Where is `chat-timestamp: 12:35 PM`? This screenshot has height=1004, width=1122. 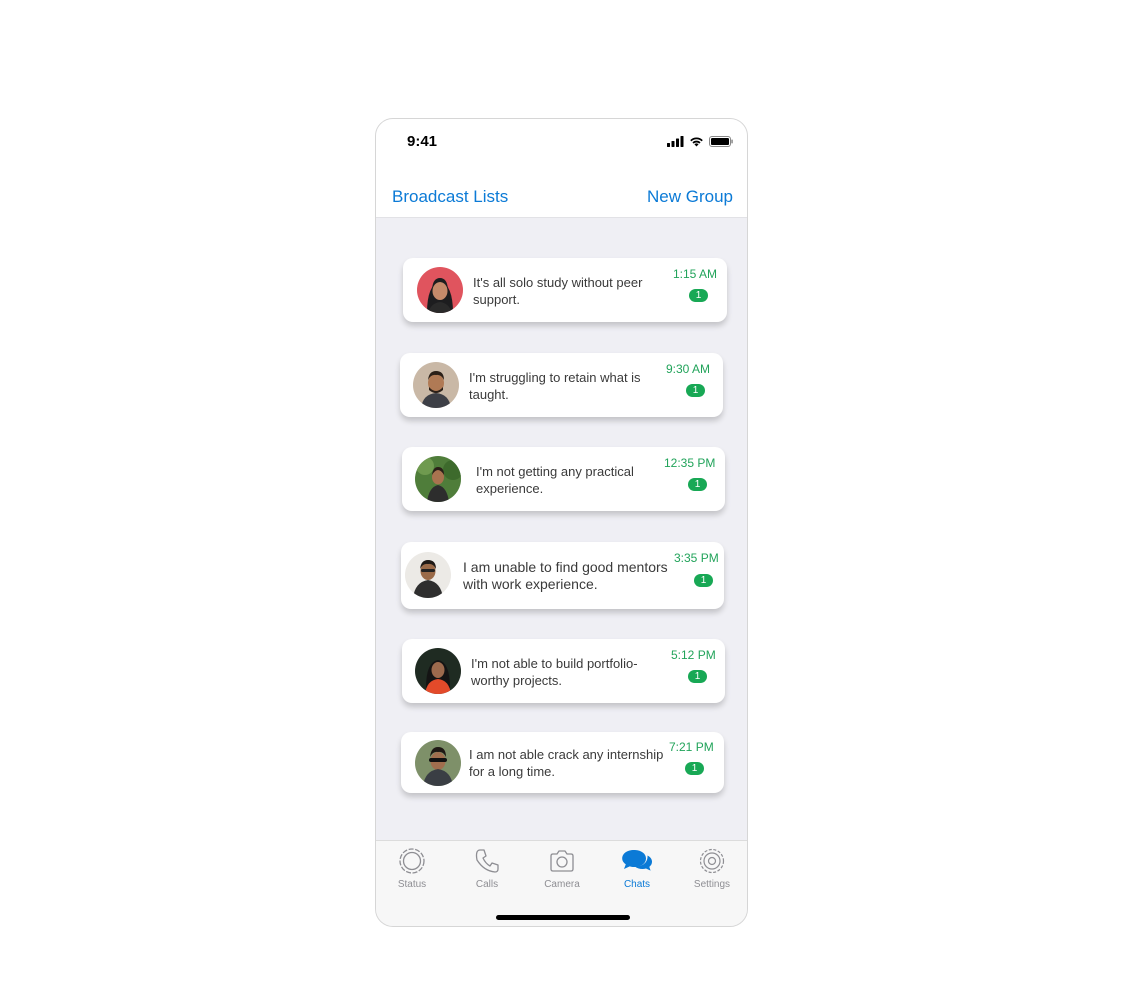
chat-timestamp: 12:35 PM is located at coordinates (690, 463).